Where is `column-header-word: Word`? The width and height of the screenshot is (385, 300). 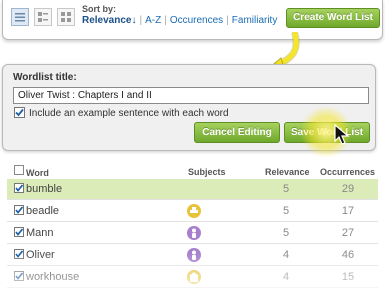 column-header-word: Word is located at coordinates (37, 173).